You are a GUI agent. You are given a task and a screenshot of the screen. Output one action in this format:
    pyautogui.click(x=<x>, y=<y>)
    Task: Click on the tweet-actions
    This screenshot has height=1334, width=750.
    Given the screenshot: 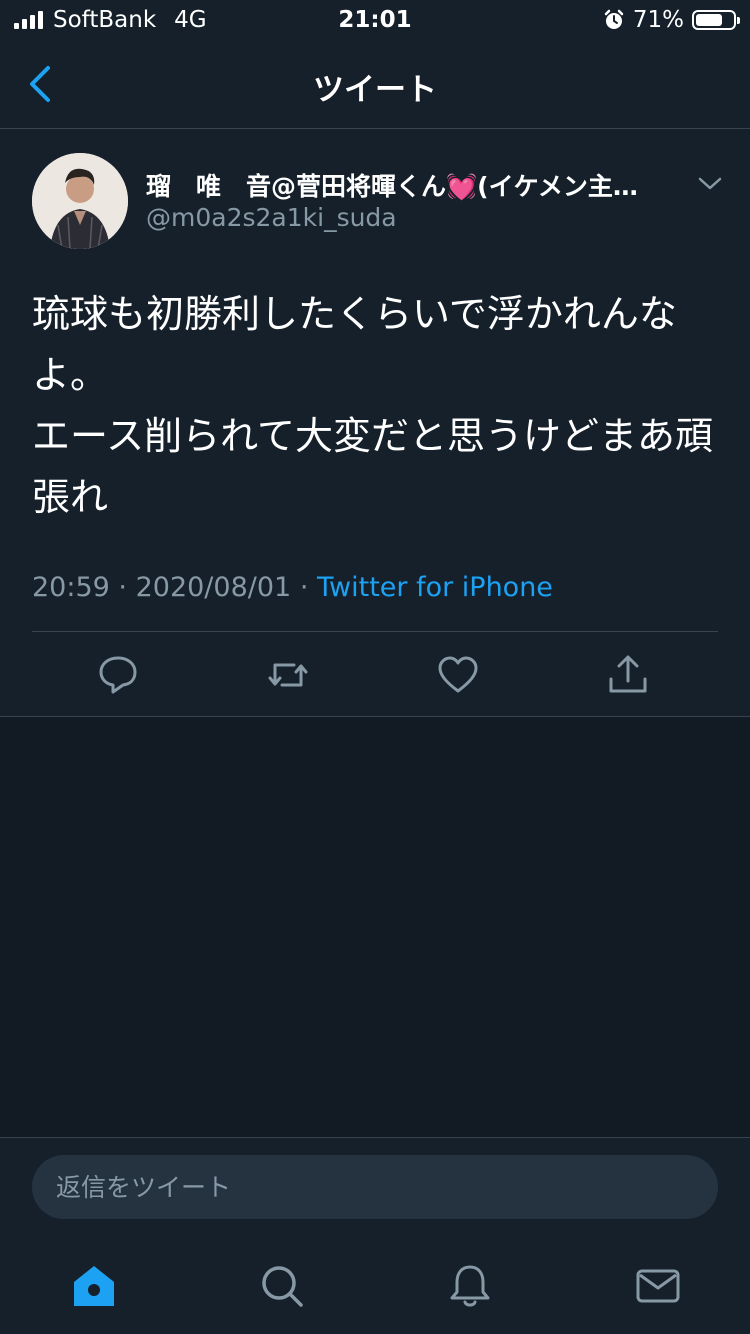 What is the action you would take?
    pyautogui.click(x=375, y=677)
    